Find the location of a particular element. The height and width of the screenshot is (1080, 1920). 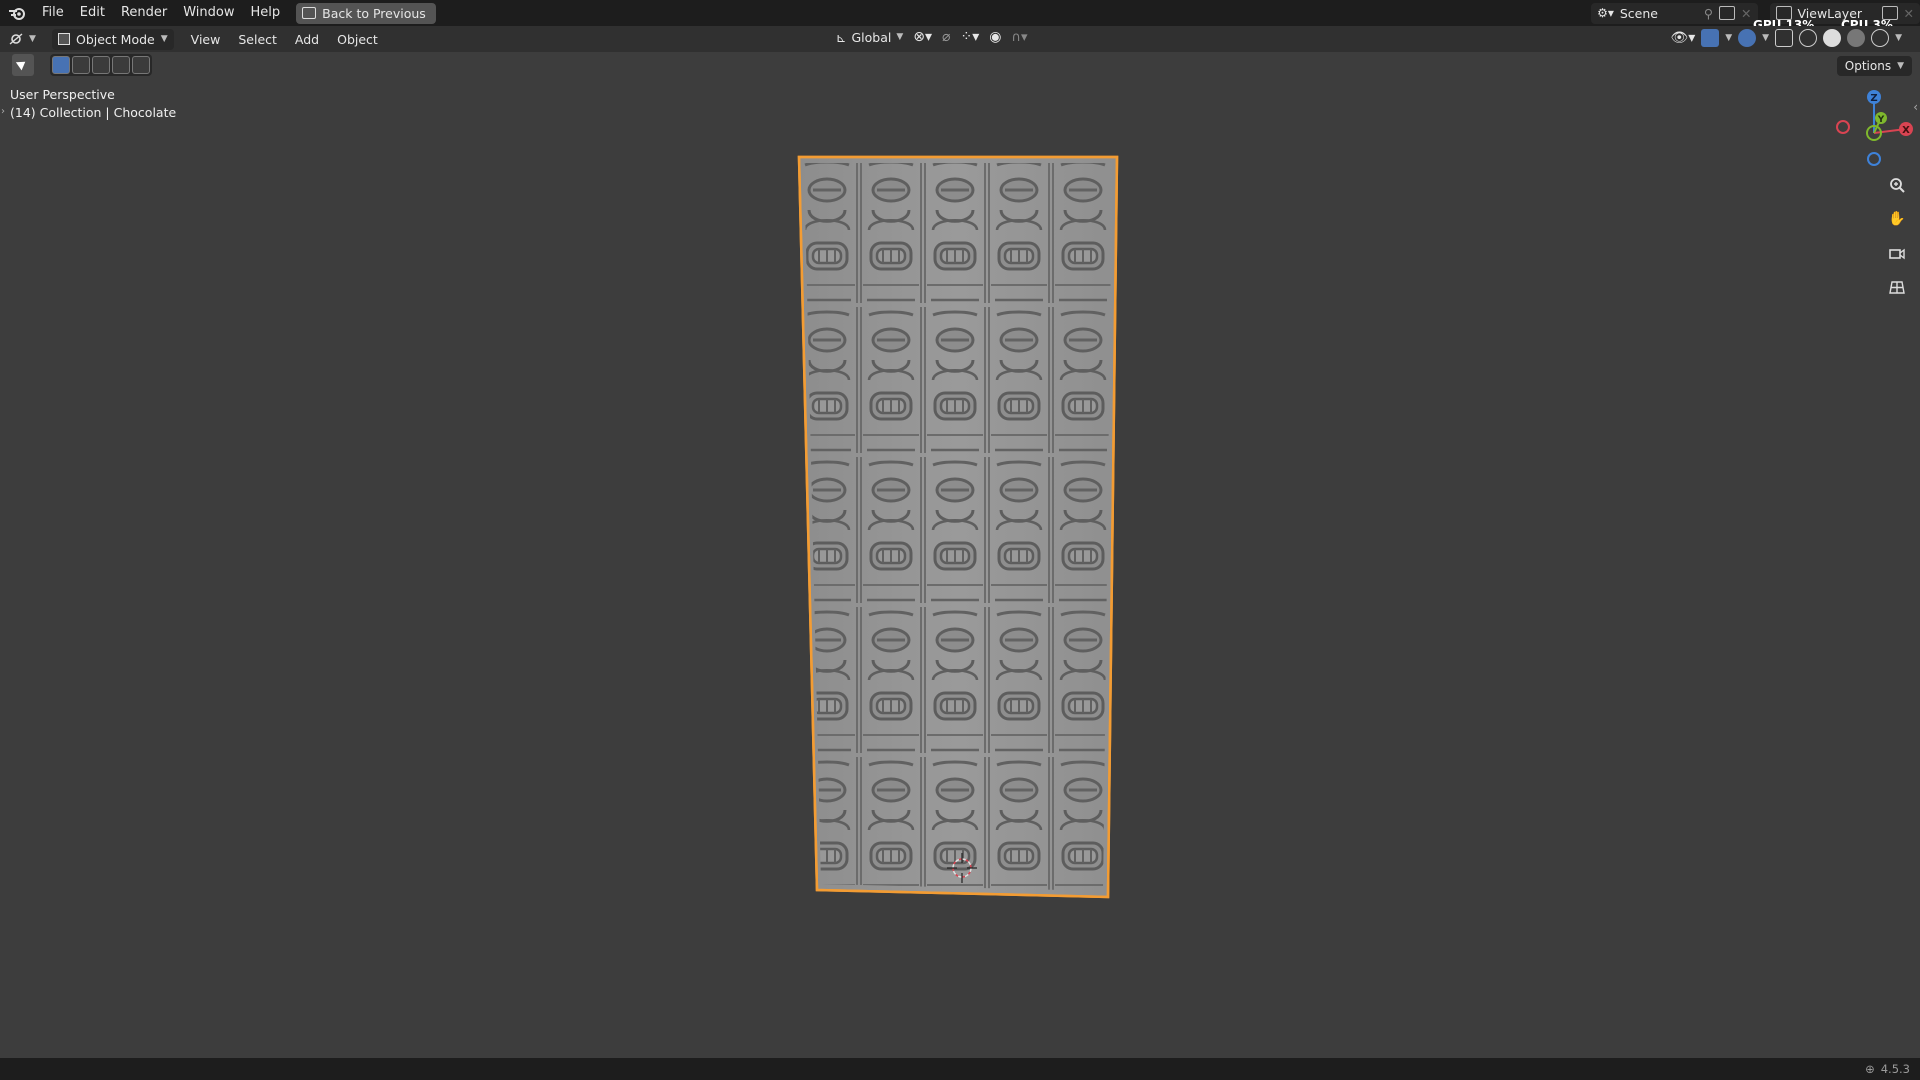

selection-mode-group is located at coordinates (101, 65).